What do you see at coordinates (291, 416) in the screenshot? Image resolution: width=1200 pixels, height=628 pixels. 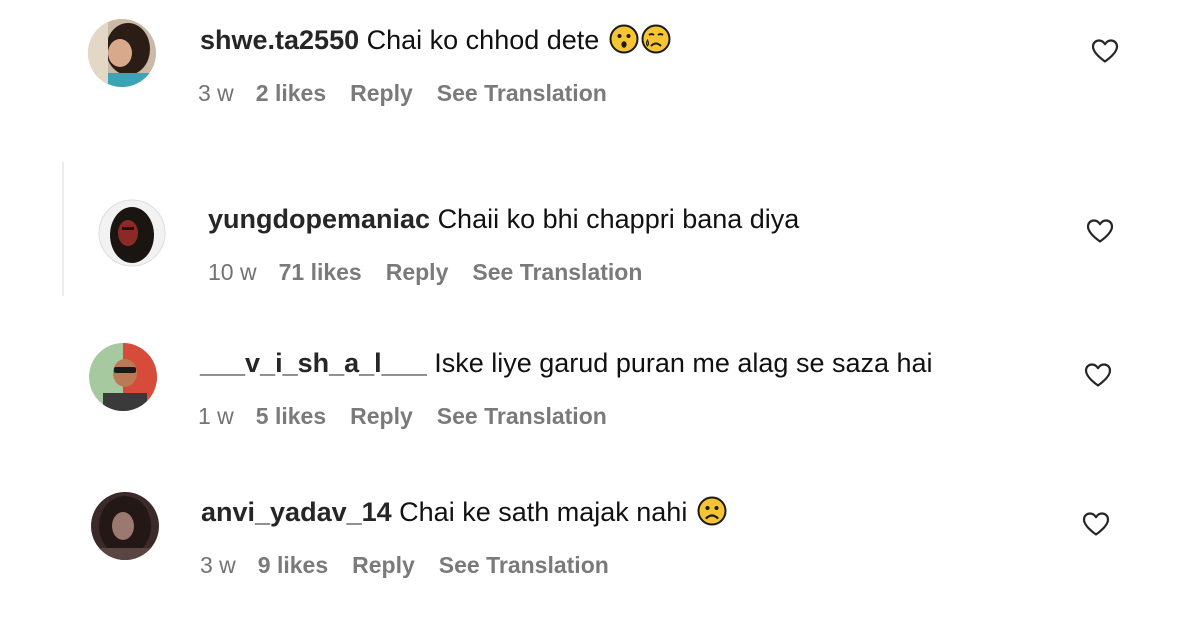 I see `likes-count: 5 likes` at bounding box center [291, 416].